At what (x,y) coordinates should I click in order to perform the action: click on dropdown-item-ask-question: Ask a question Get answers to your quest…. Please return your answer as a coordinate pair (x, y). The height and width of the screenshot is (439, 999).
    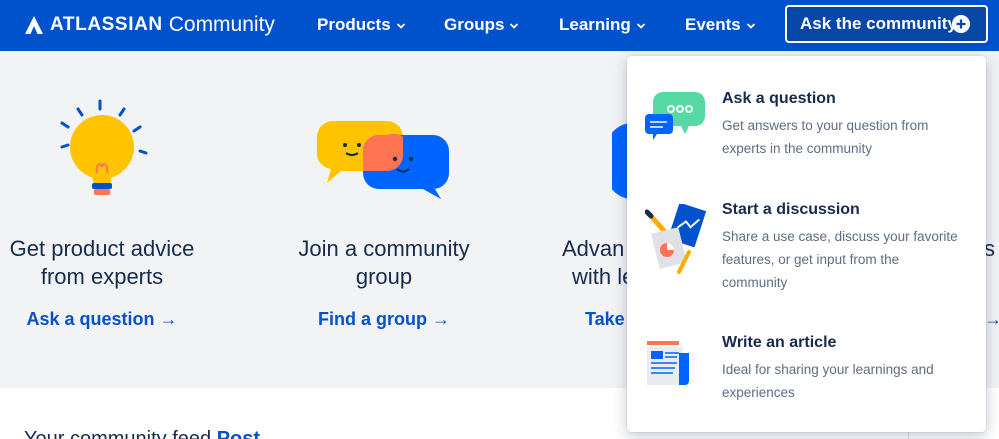
    Looking at the image, I should click on (806, 126).